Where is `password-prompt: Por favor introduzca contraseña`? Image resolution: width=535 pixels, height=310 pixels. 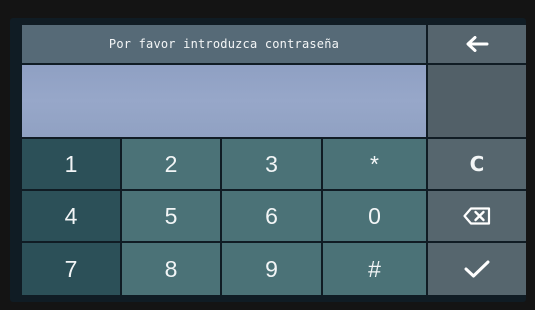 password-prompt: Por favor introduzca contraseña is located at coordinates (224, 44).